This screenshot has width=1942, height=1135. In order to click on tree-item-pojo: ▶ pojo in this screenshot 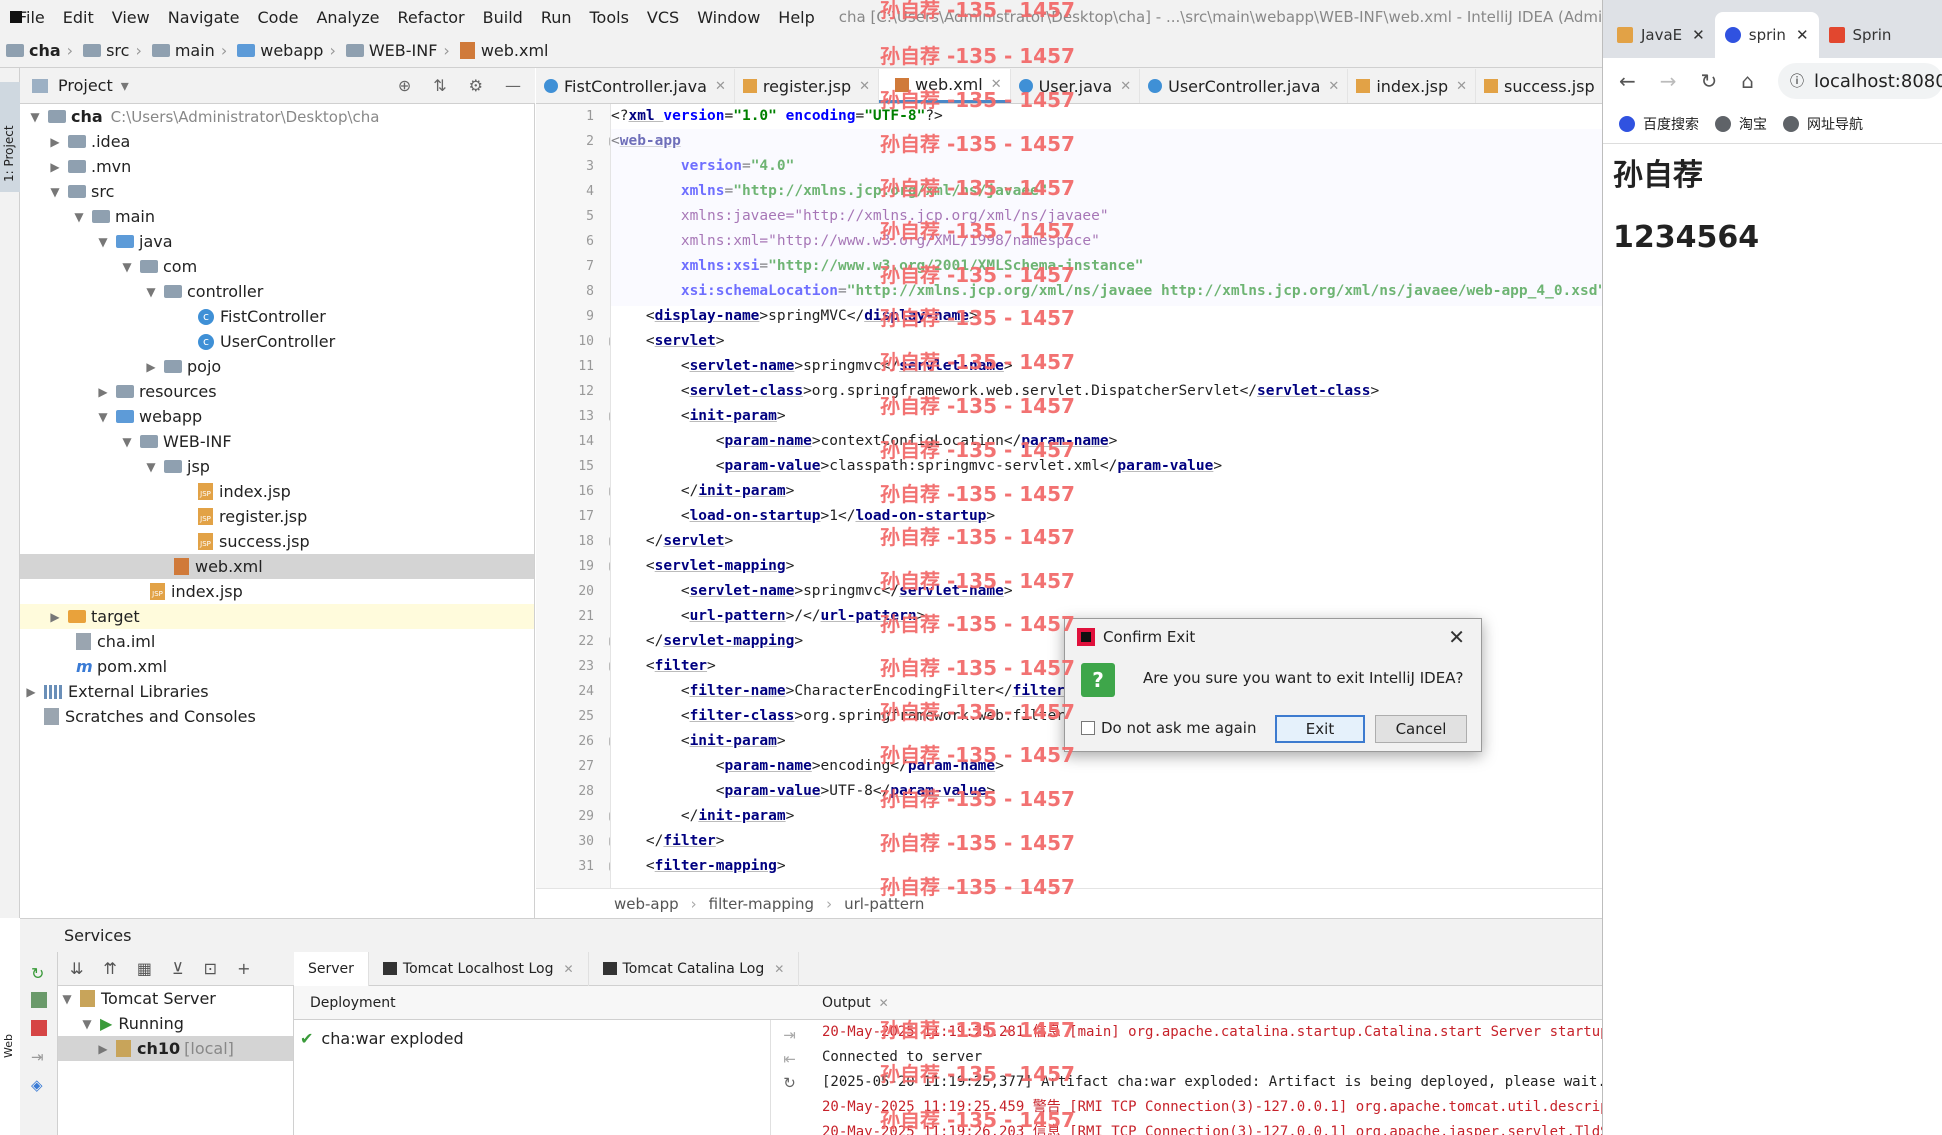, I will do `click(277, 366)`.